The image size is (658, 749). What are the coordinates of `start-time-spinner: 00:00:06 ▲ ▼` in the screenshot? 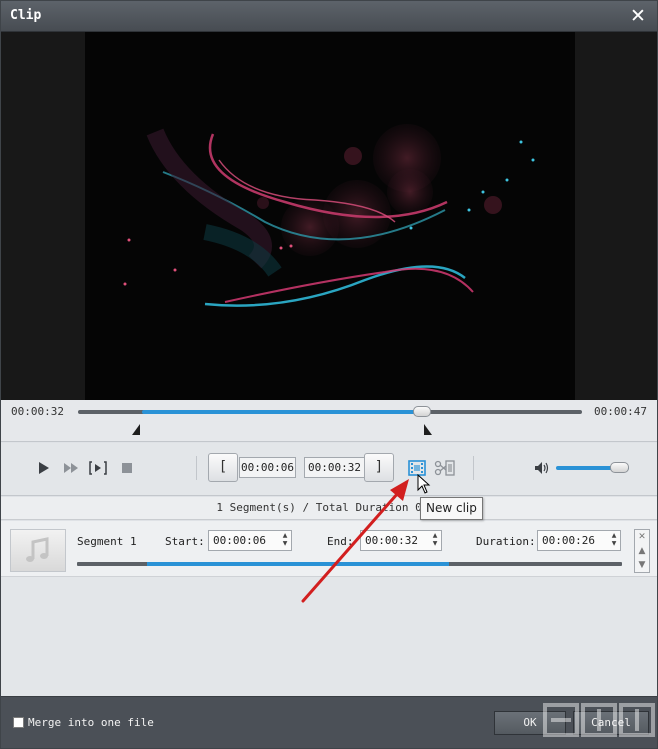 It's located at (250, 540).